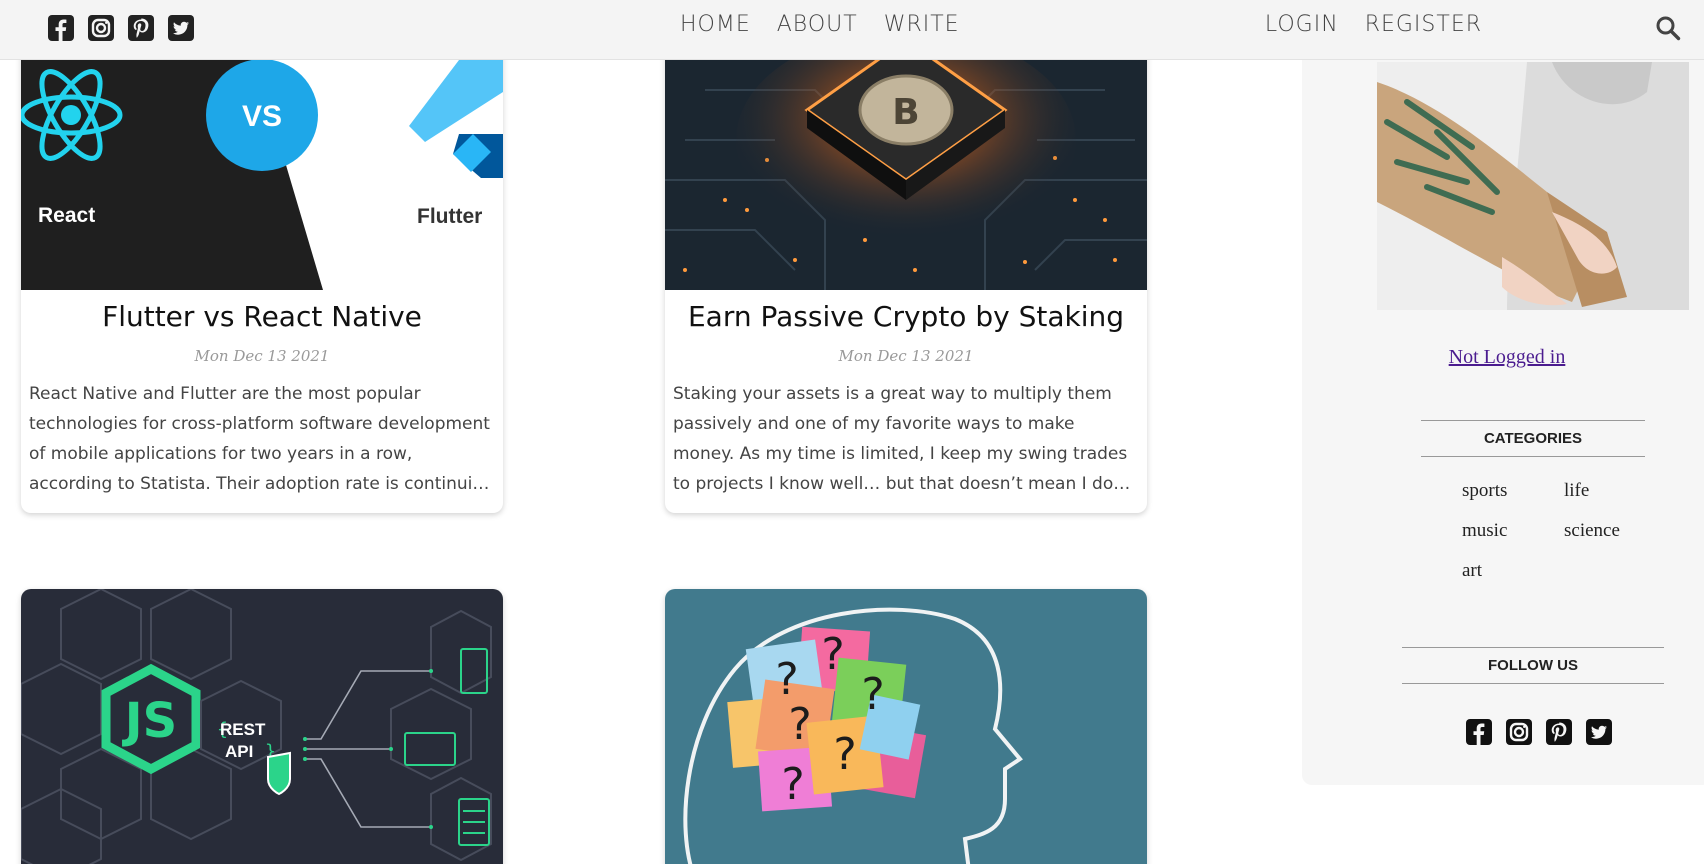 The width and height of the screenshot is (1704, 864). I want to click on post-image-react-flutter: React VS Flutter, so click(262, 160).